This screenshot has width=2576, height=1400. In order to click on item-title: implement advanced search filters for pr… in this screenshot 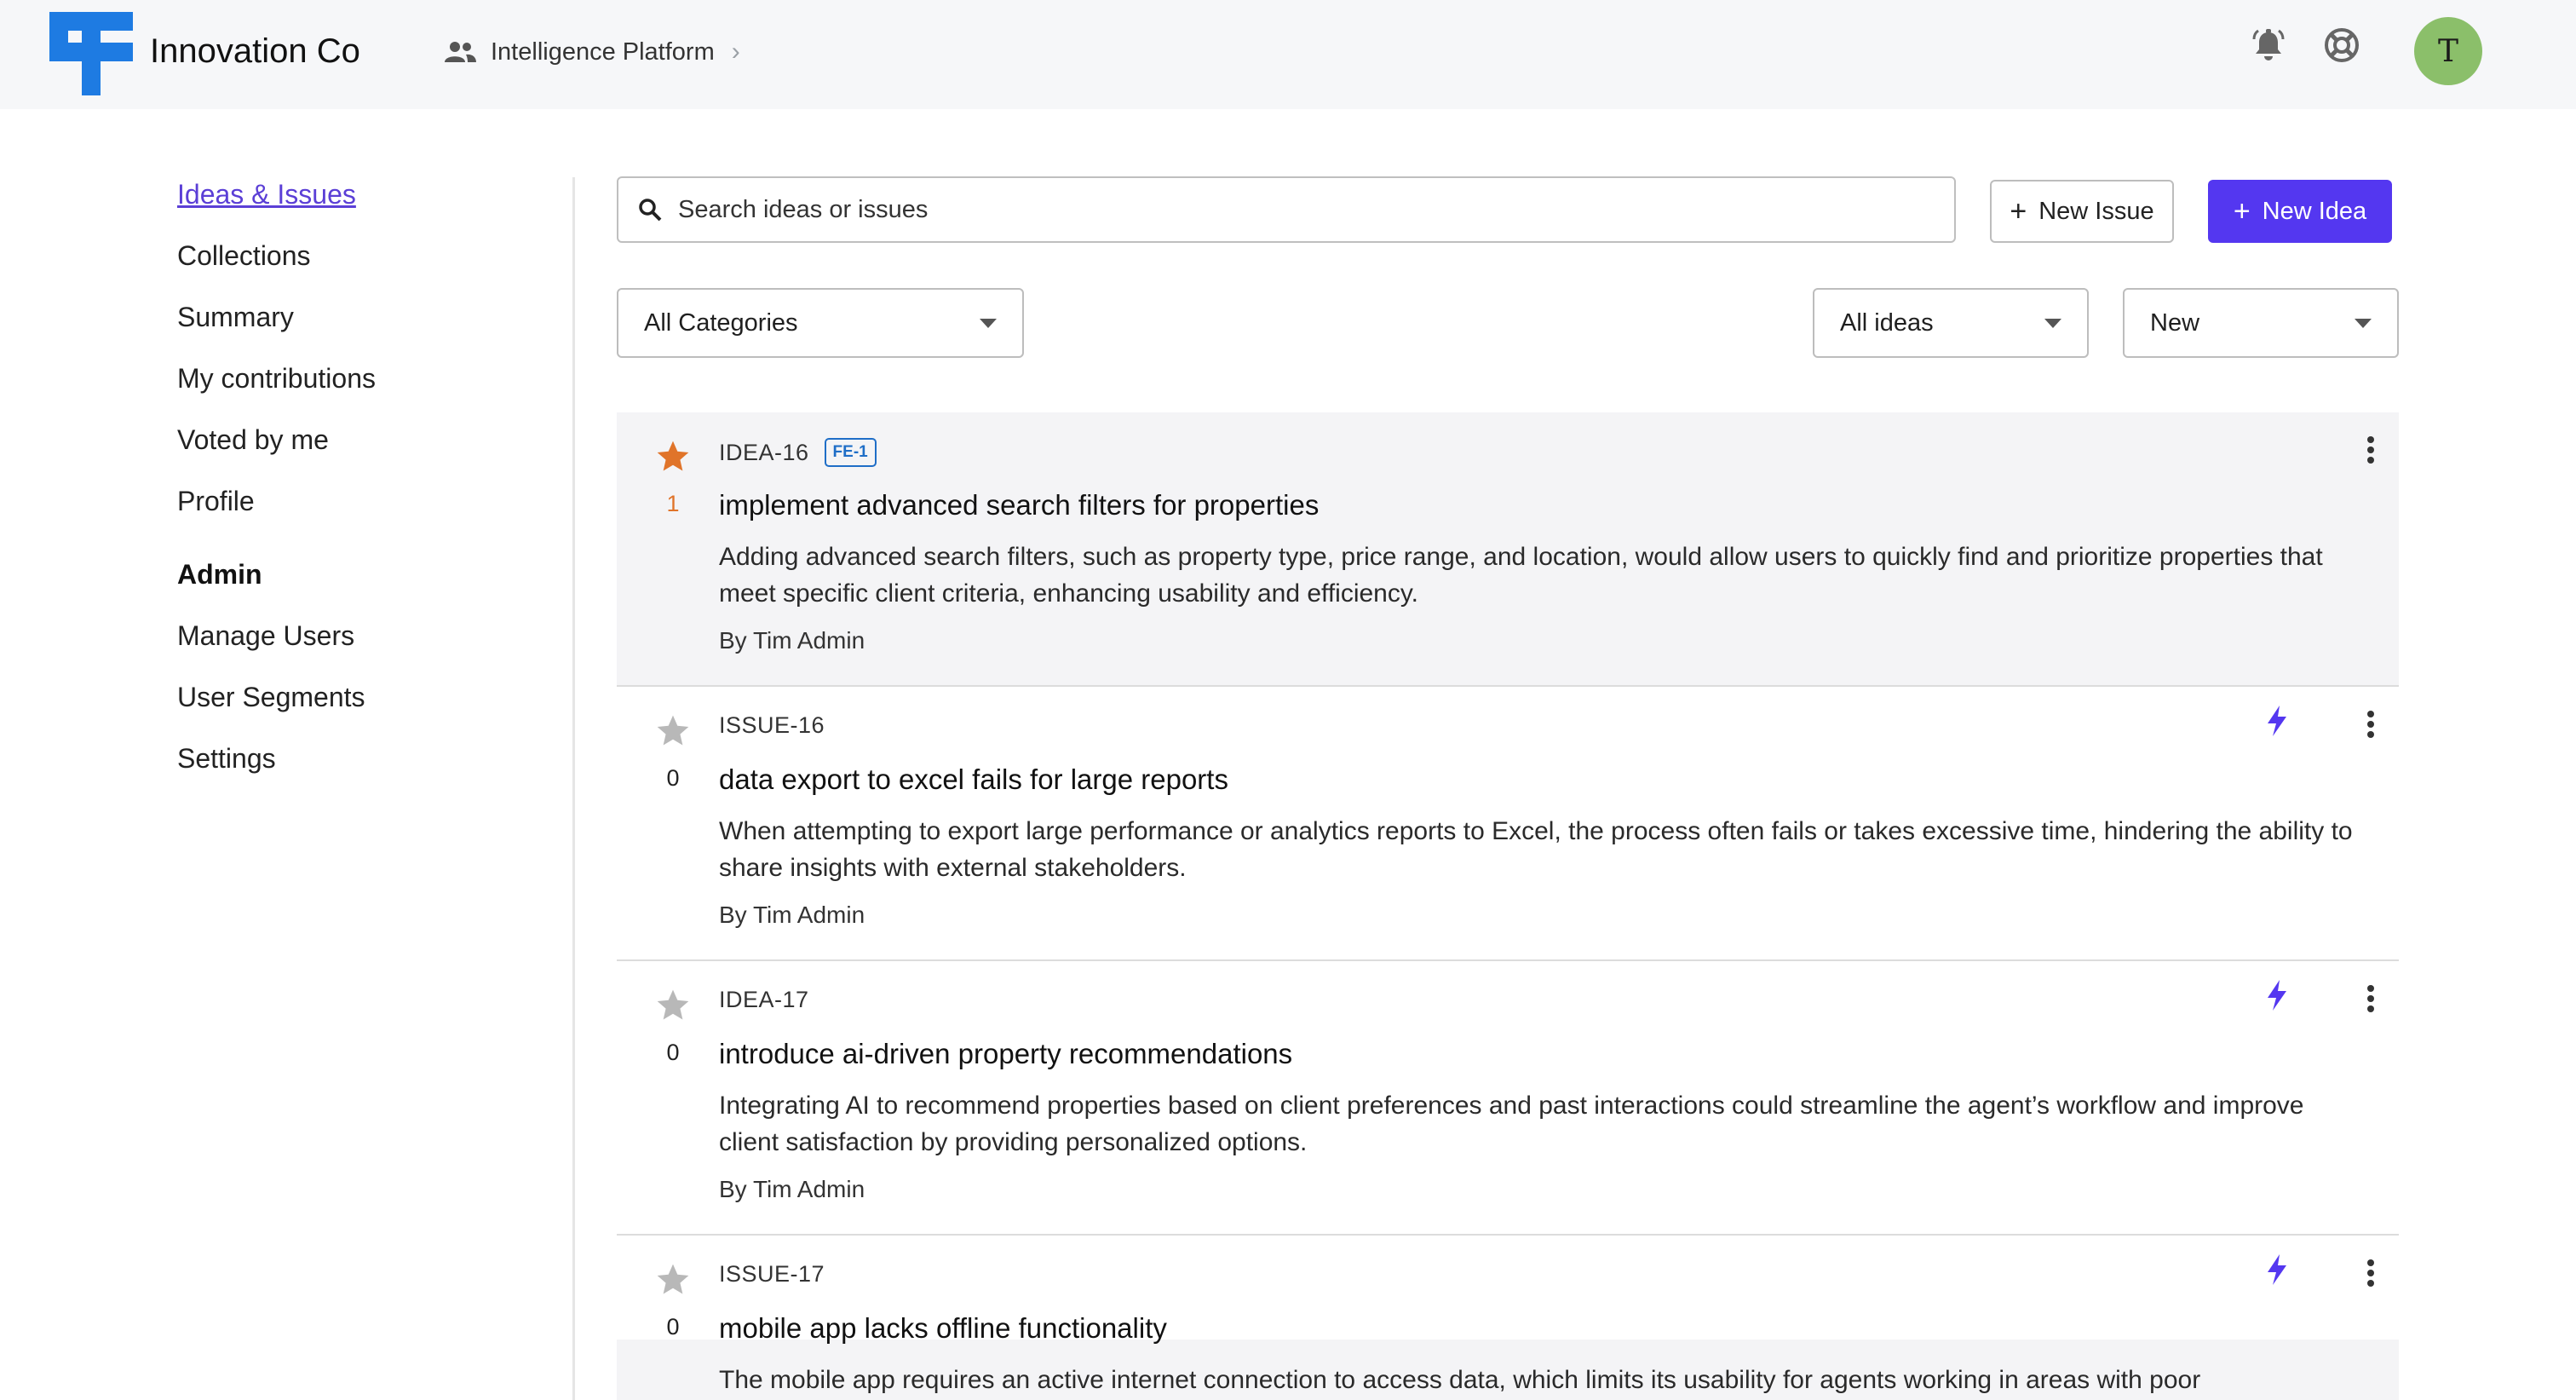, I will do `click(1019, 505)`.